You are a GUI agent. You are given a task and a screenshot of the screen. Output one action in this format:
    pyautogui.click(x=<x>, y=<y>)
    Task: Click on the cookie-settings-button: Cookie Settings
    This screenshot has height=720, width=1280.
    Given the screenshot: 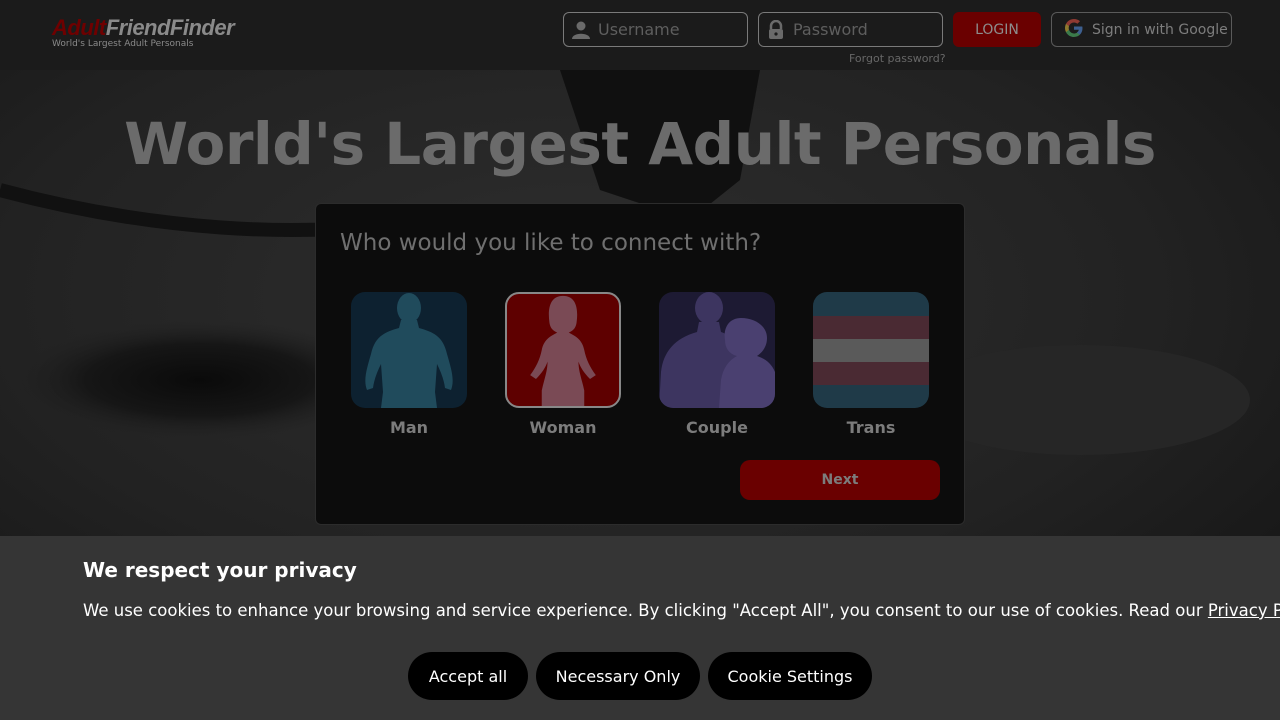 What is the action you would take?
    pyautogui.click(x=790, y=676)
    